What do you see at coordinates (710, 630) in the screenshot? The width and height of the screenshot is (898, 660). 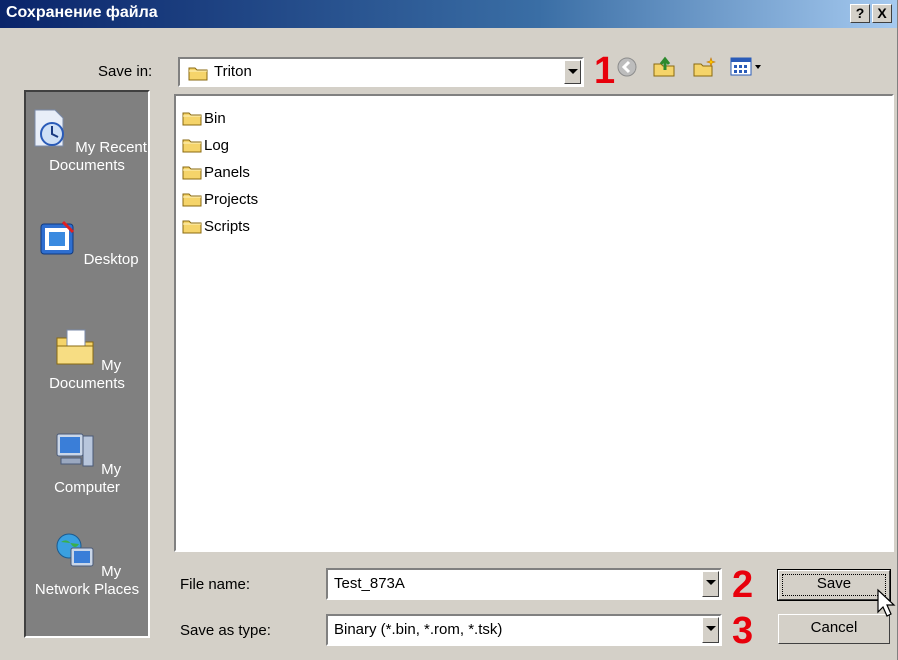 I see `save-as-type-dropdown-arrow` at bounding box center [710, 630].